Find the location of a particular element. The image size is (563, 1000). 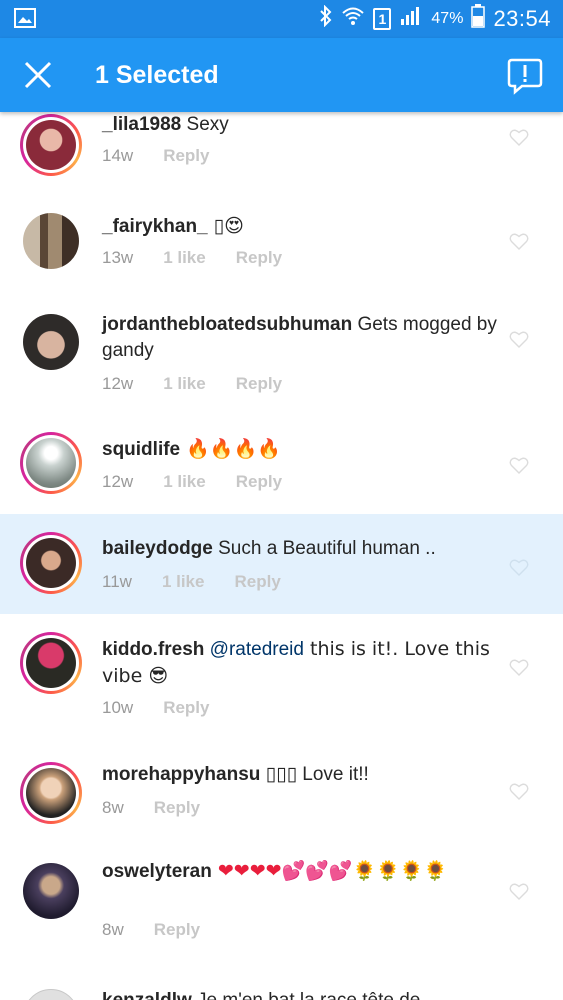

comment-item: _lila1988 Sexy 14w Reply is located at coordinates (281, 161).